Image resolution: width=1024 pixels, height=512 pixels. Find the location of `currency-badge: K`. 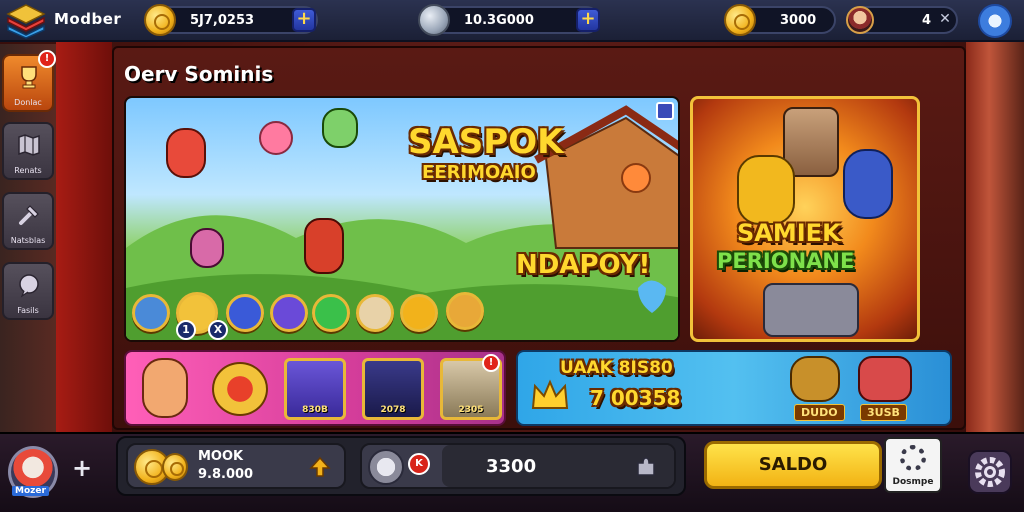

currency-badge: K is located at coordinates (419, 464).